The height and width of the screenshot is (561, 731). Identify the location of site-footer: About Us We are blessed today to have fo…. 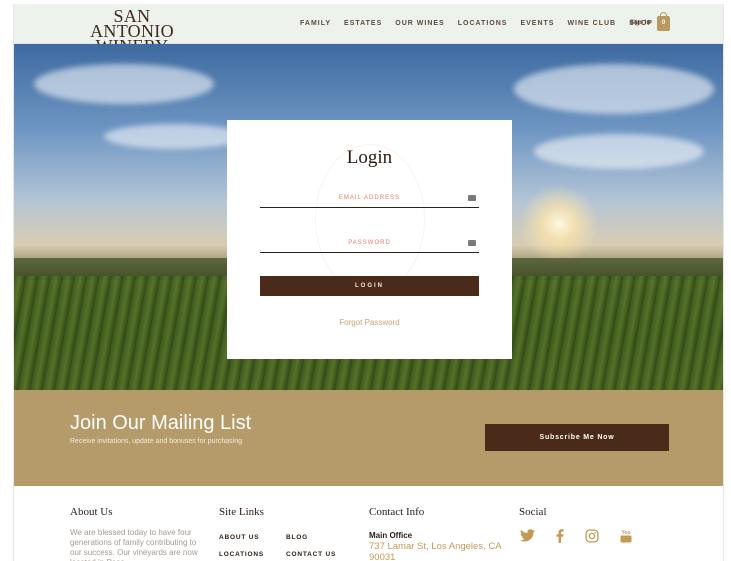
(368, 523).